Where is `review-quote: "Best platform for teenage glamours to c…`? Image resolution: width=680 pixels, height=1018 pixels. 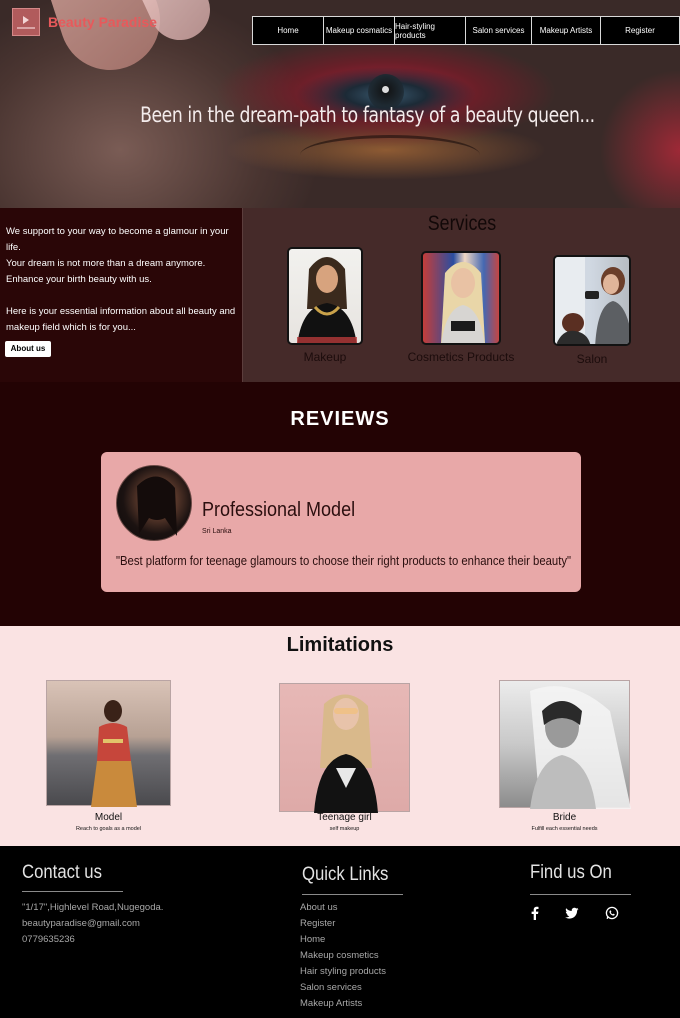
review-quote: "Best platform for teenage glamours to c… is located at coordinates (344, 560).